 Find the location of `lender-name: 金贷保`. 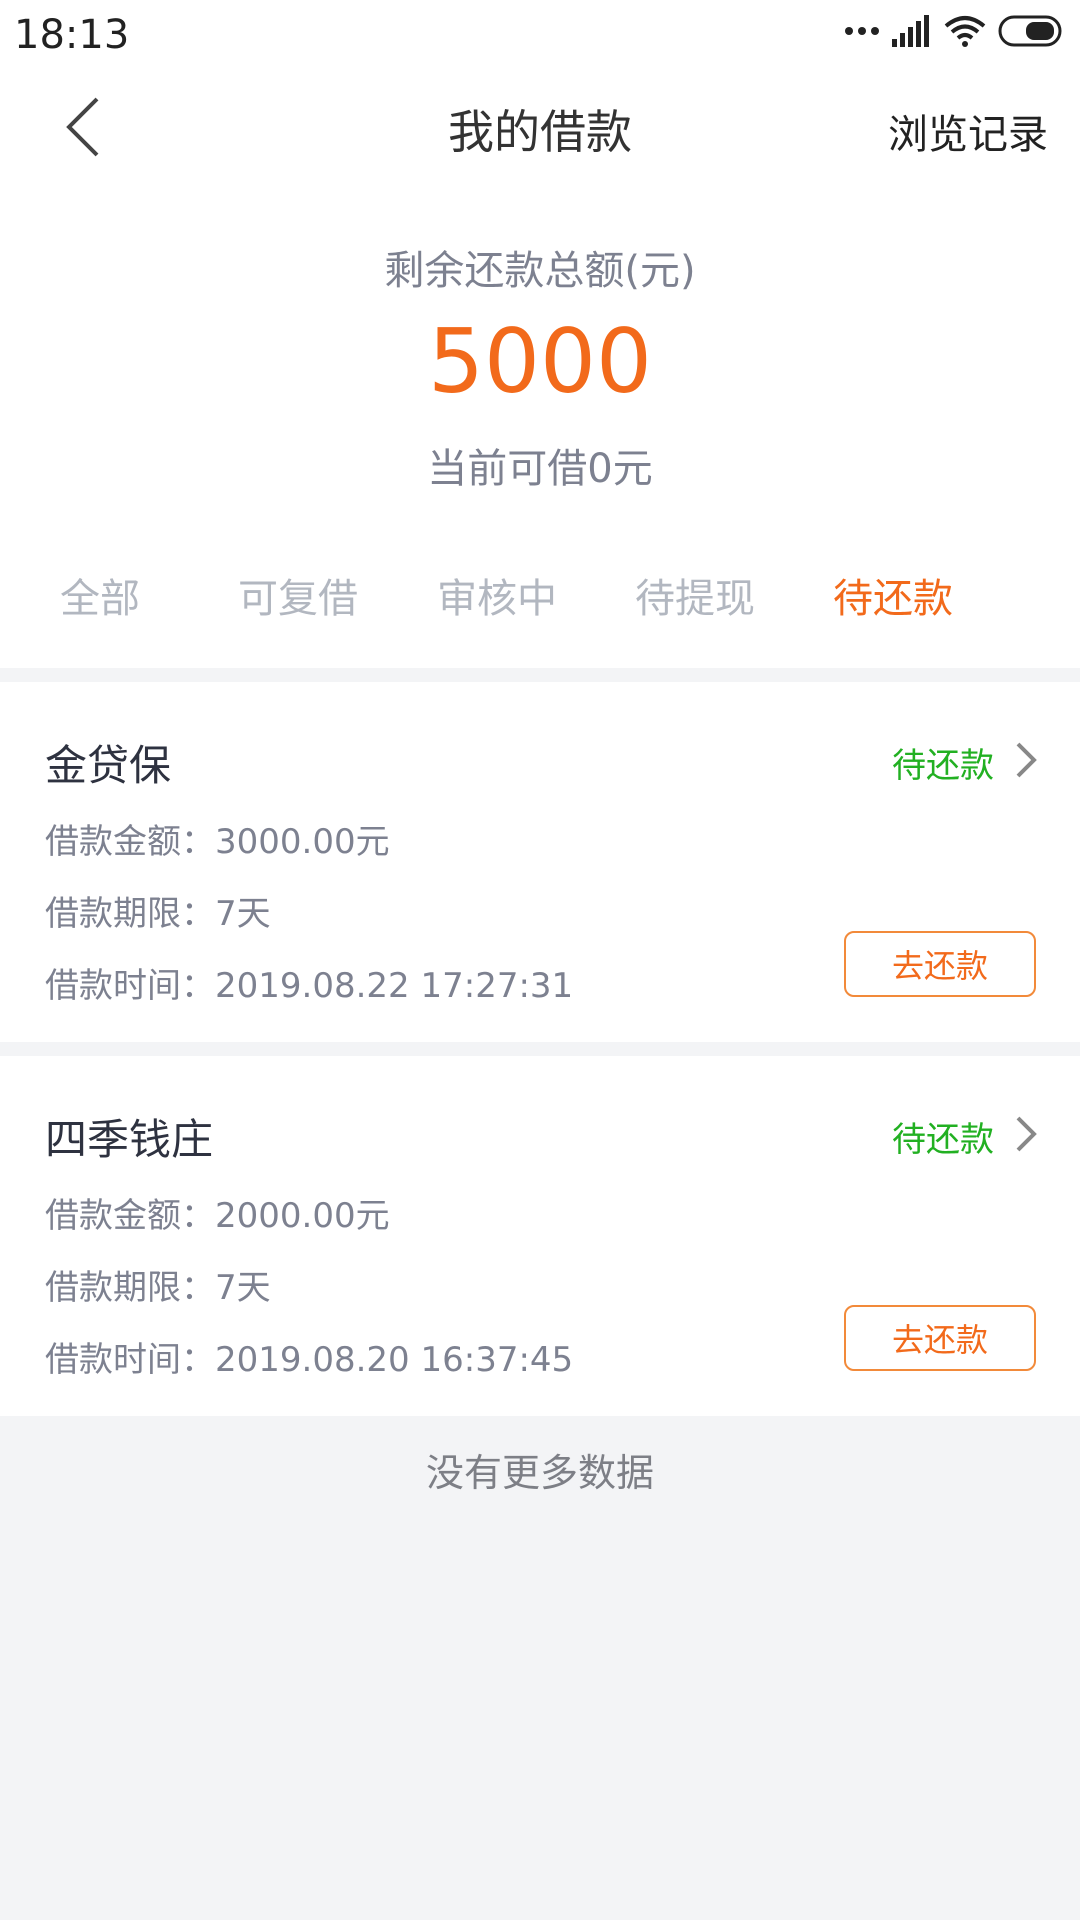

lender-name: 金贷保 is located at coordinates (108, 765).